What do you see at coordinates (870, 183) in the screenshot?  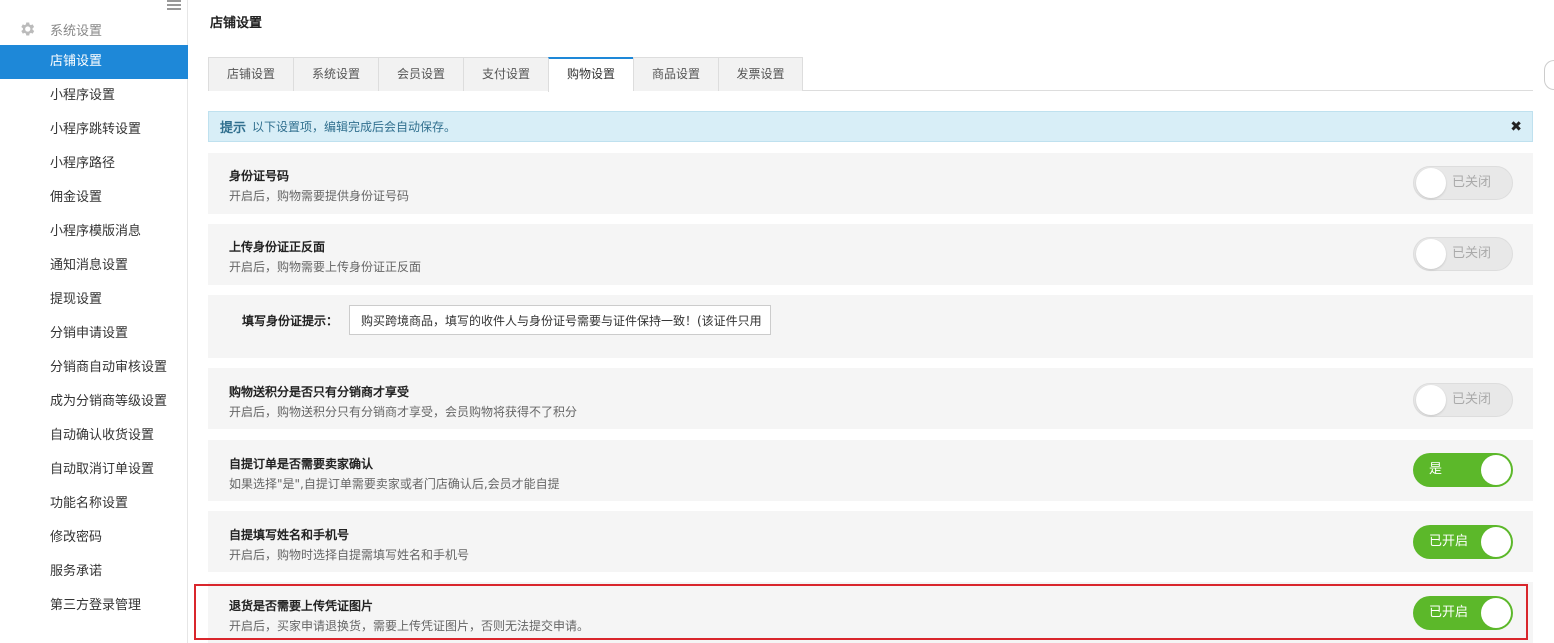 I see `setting-row-id-number: 身份证号码 开启后，购物需要提供身份证号码 已关闭` at bounding box center [870, 183].